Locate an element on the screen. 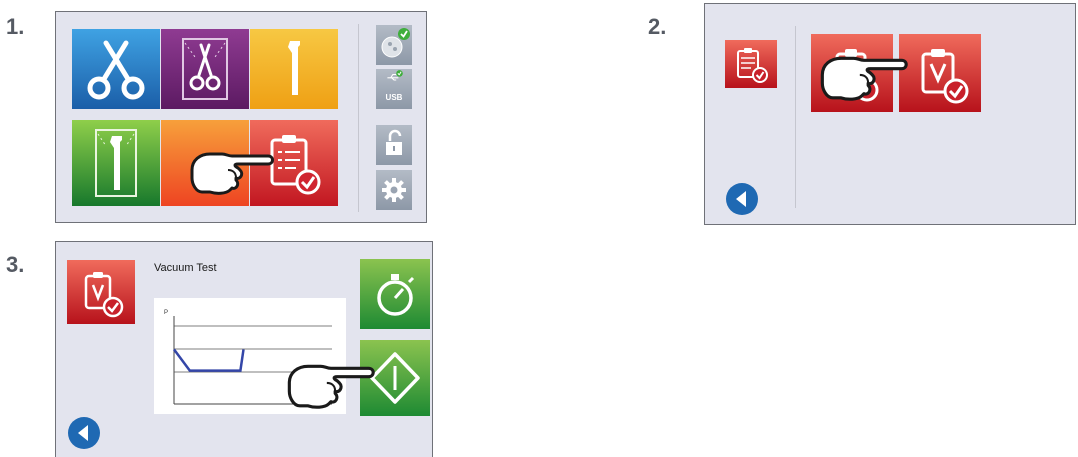 Image resolution: width=1078 pixels, height=457 pixels. tests-menu-divider is located at coordinates (795, 117).